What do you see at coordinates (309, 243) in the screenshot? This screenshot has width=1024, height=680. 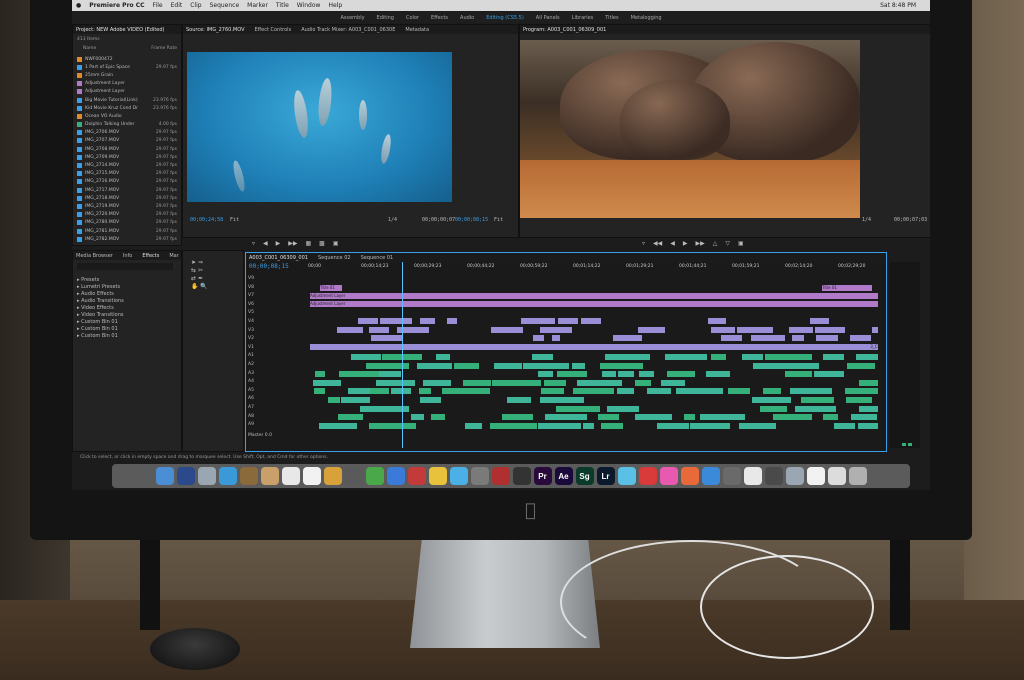 I see `insert-icon: ▦` at bounding box center [309, 243].